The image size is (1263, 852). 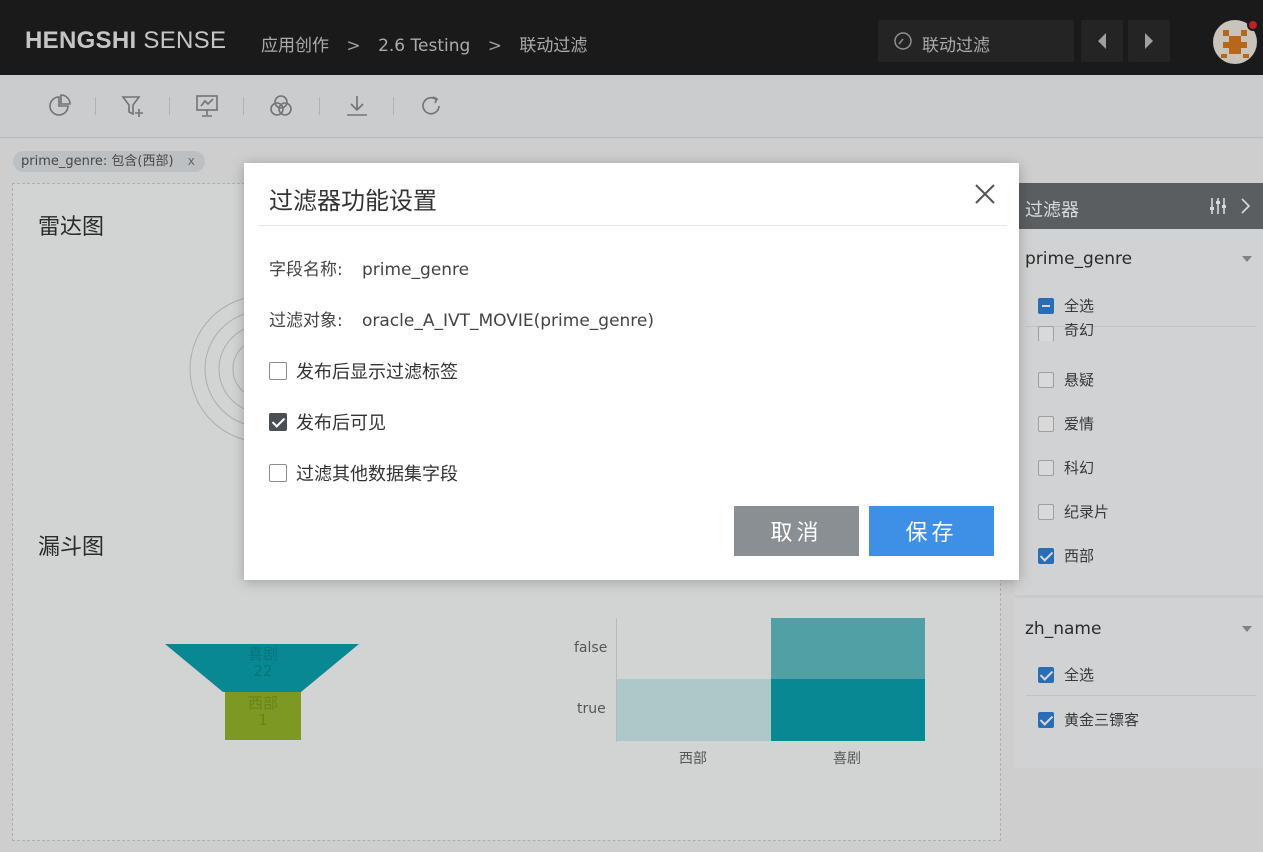 I want to click on cancel-button: 取消, so click(x=796, y=531).